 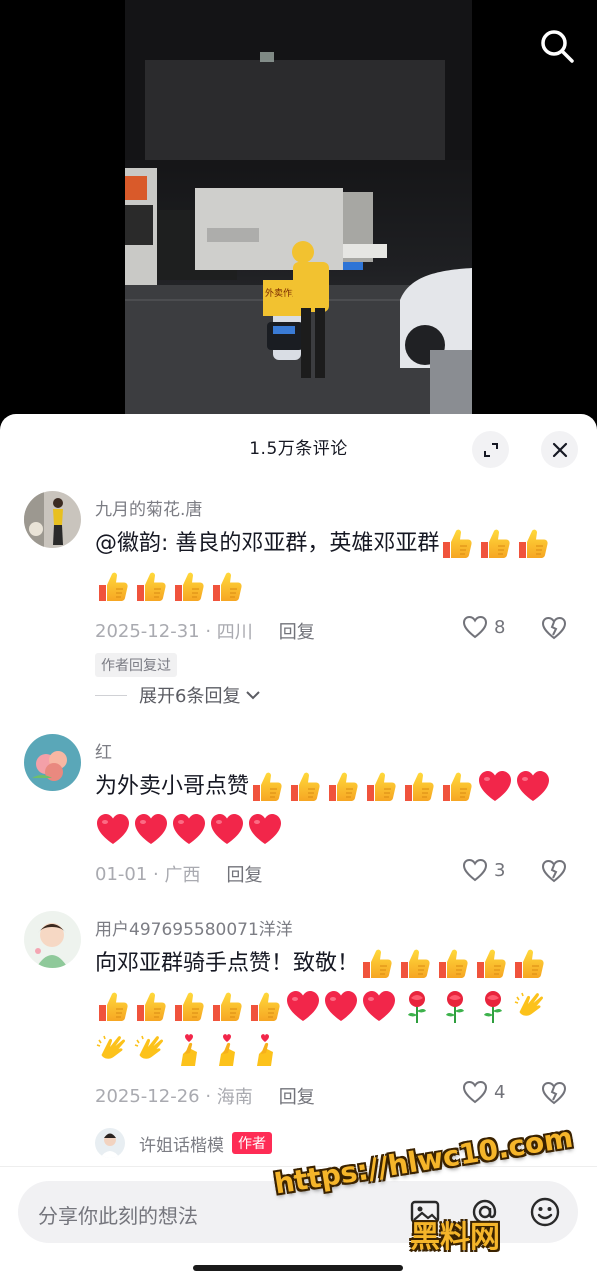 I want to click on like-button: 8, so click(x=483, y=627).